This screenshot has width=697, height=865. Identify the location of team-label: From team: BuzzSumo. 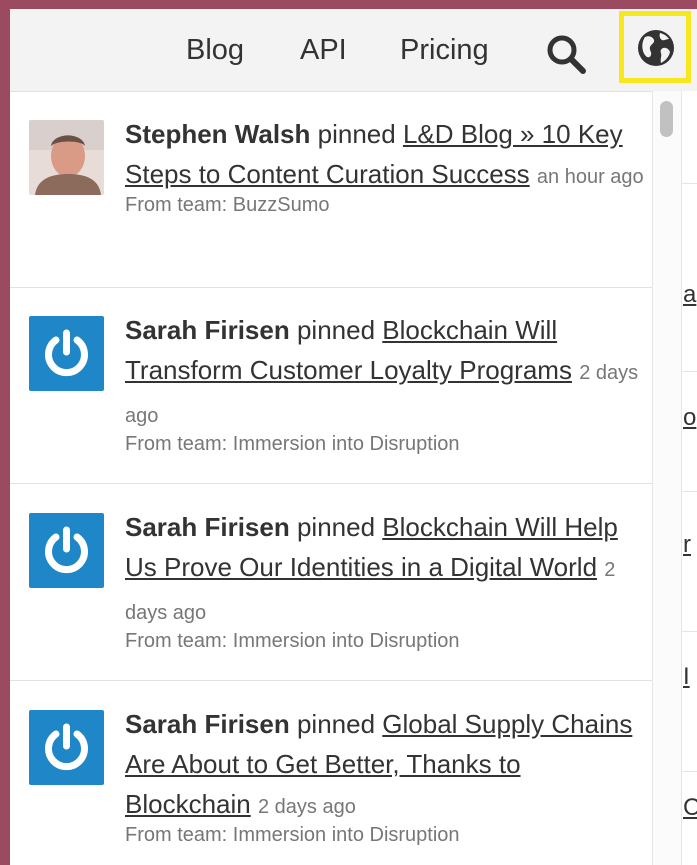
(227, 205).